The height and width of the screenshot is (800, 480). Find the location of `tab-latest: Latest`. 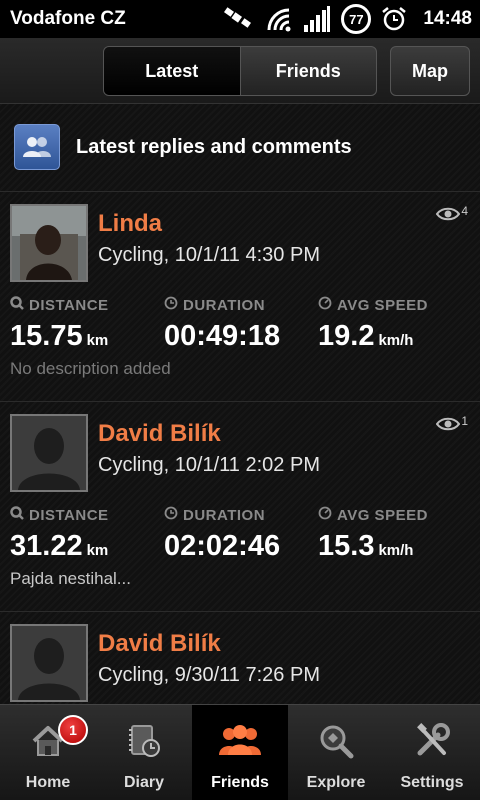

tab-latest: Latest is located at coordinates (172, 71).